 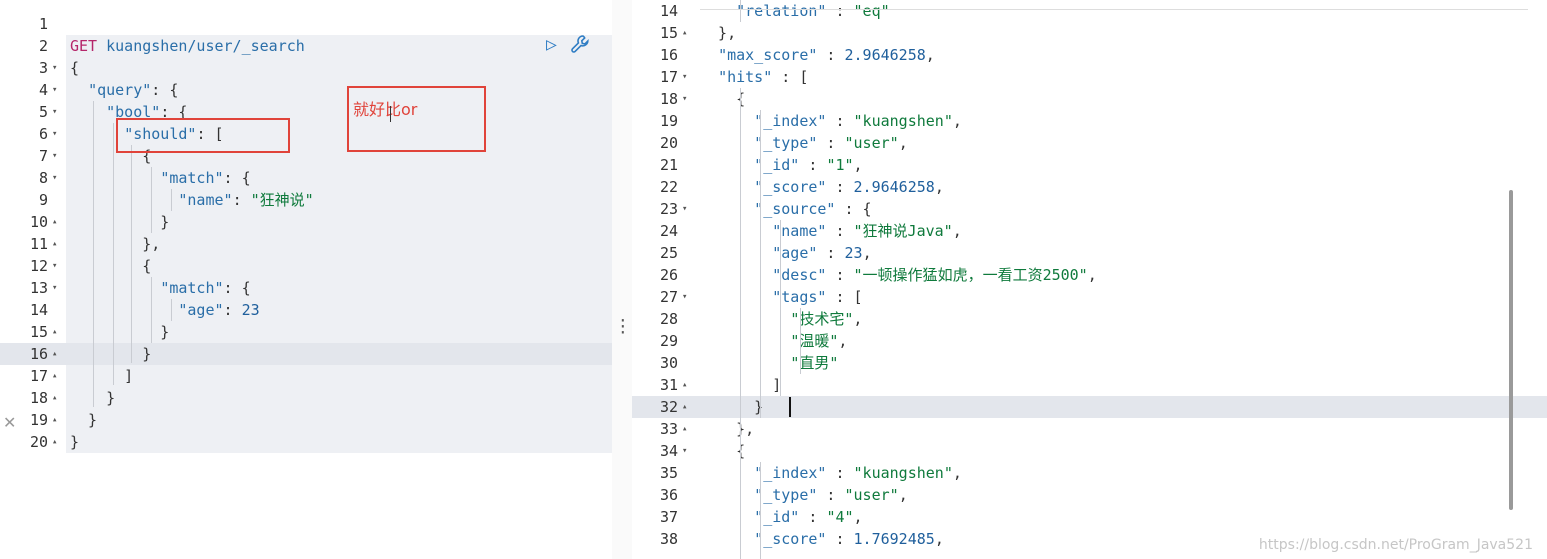 What do you see at coordinates (1089, 77) in the screenshot?
I see `code-line: 17 ▾ "hits" : [` at bounding box center [1089, 77].